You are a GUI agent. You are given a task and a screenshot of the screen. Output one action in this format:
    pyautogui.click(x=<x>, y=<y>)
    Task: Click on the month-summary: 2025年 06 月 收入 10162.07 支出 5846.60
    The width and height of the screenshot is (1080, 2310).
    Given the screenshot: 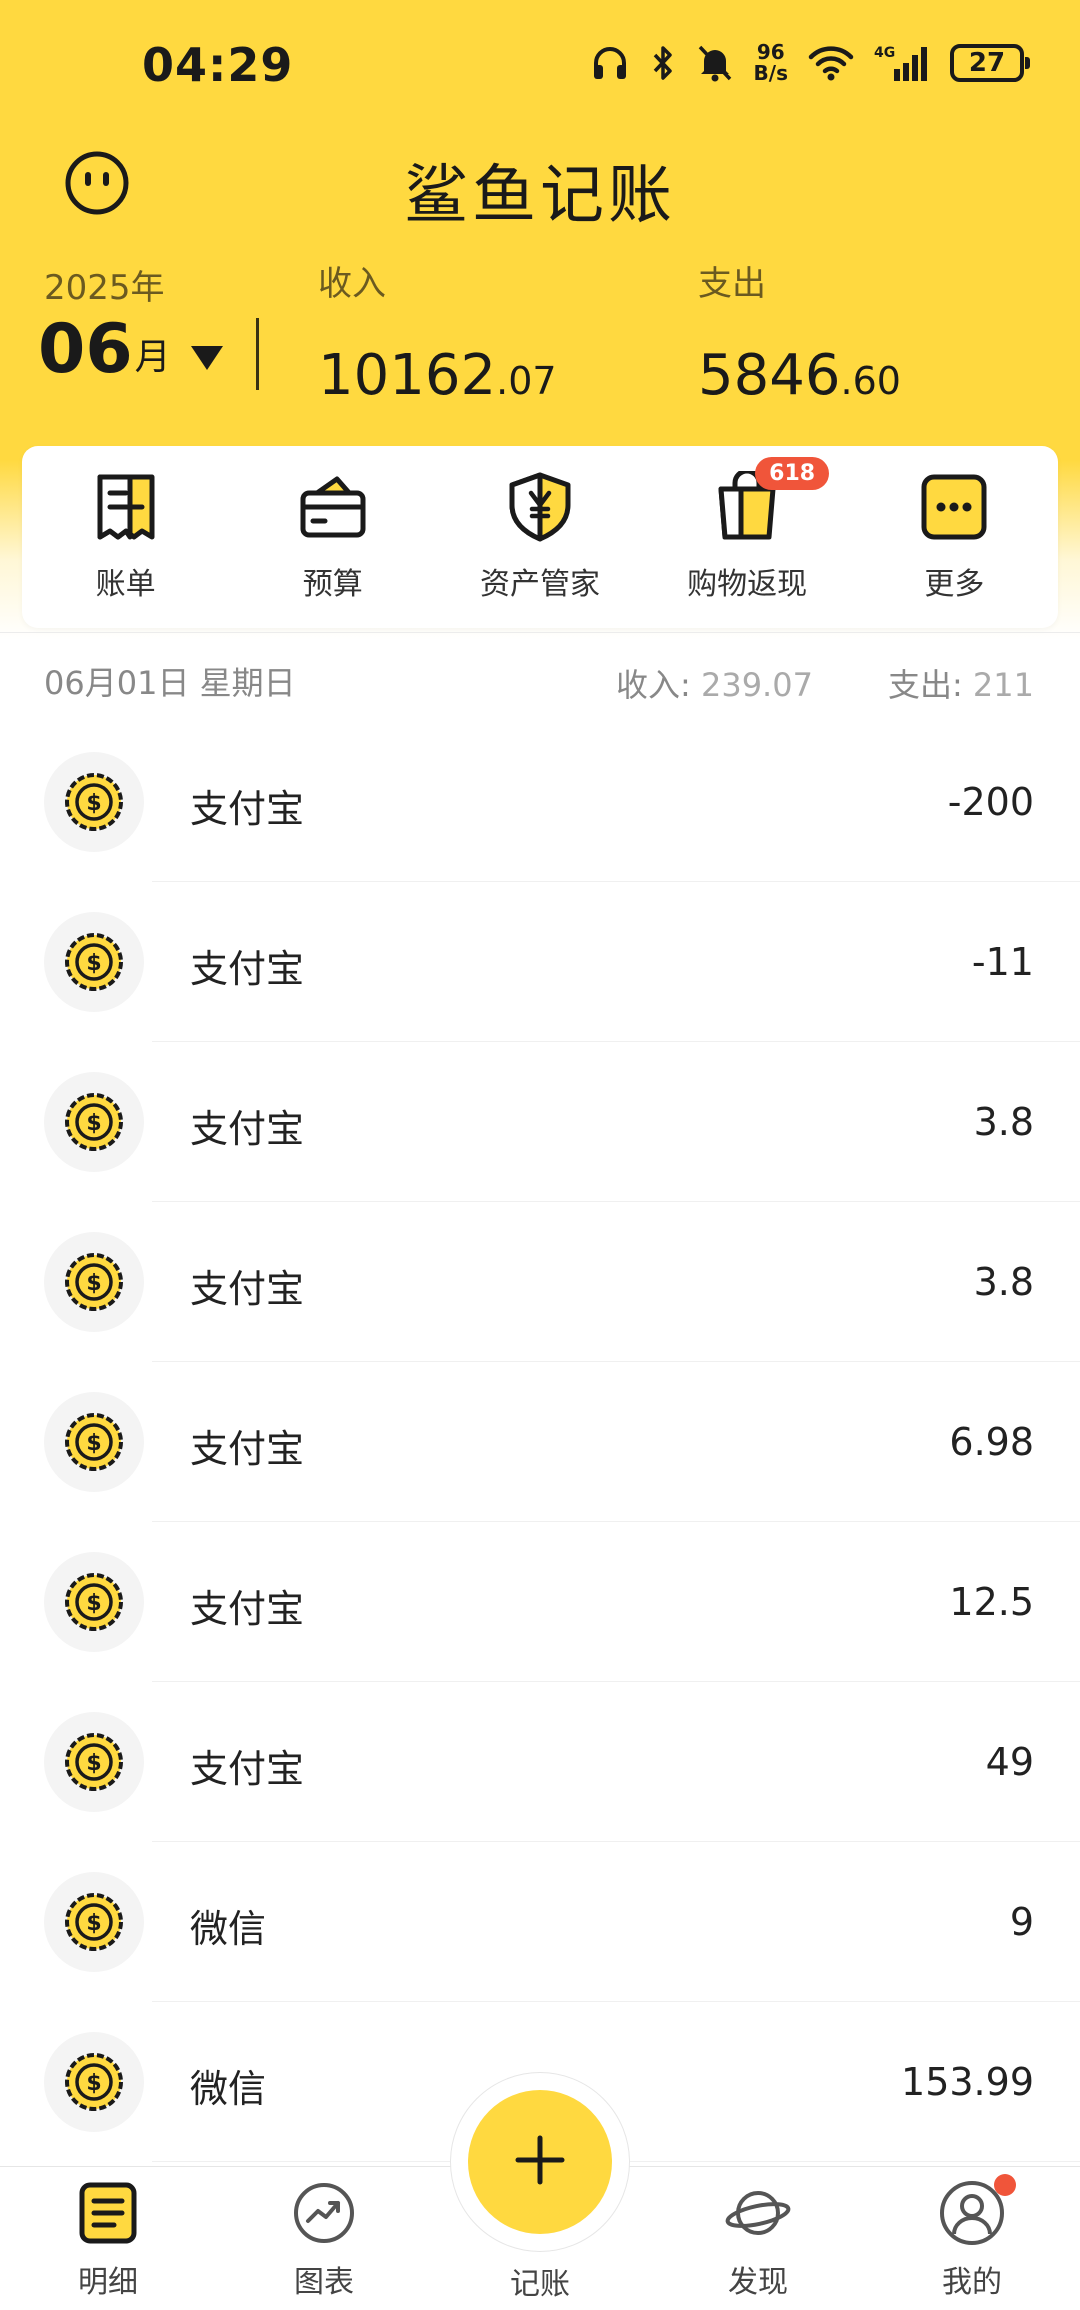 What is the action you would take?
    pyautogui.click(x=540, y=330)
    